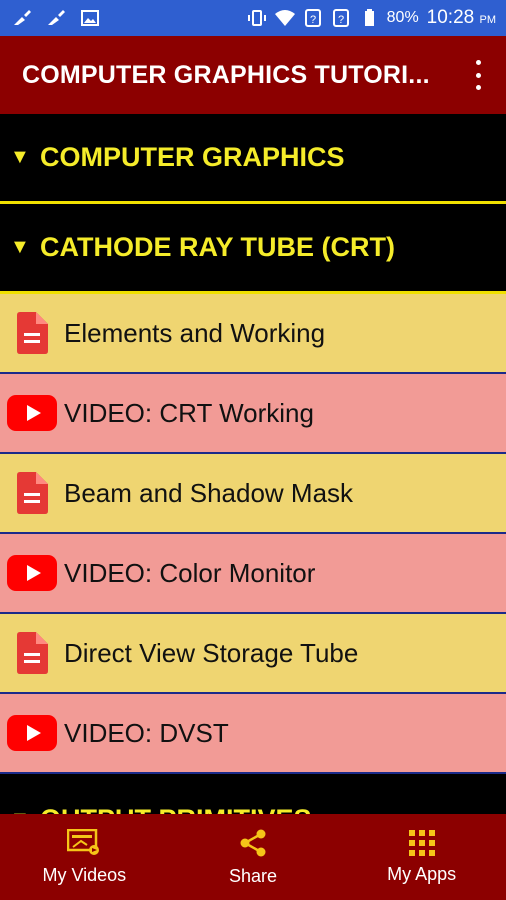 Image resolution: width=506 pixels, height=900 pixels. What do you see at coordinates (190, 572) in the screenshot?
I see `item-label: VIDEO: Color Monitor` at bounding box center [190, 572].